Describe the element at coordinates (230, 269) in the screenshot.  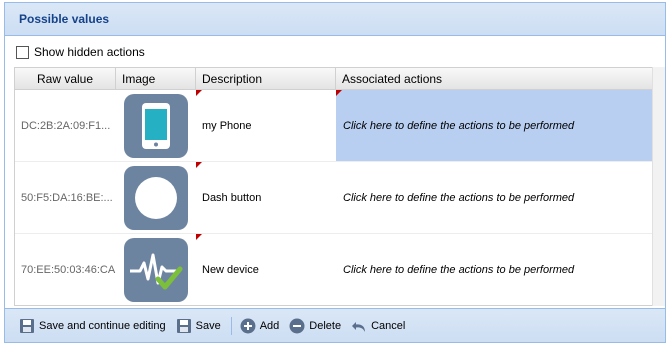
I see `description-text: New device` at that location.